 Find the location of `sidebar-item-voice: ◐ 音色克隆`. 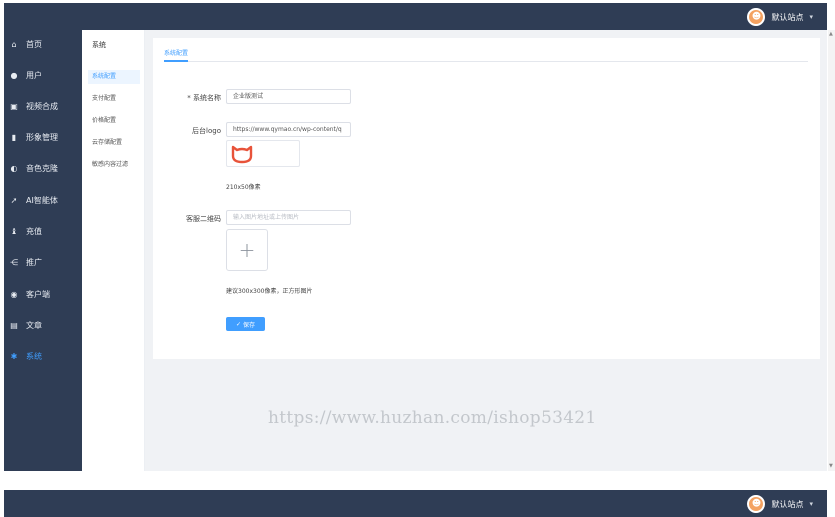

sidebar-item-voice: ◐ 音色克隆 is located at coordinates (34, 168).